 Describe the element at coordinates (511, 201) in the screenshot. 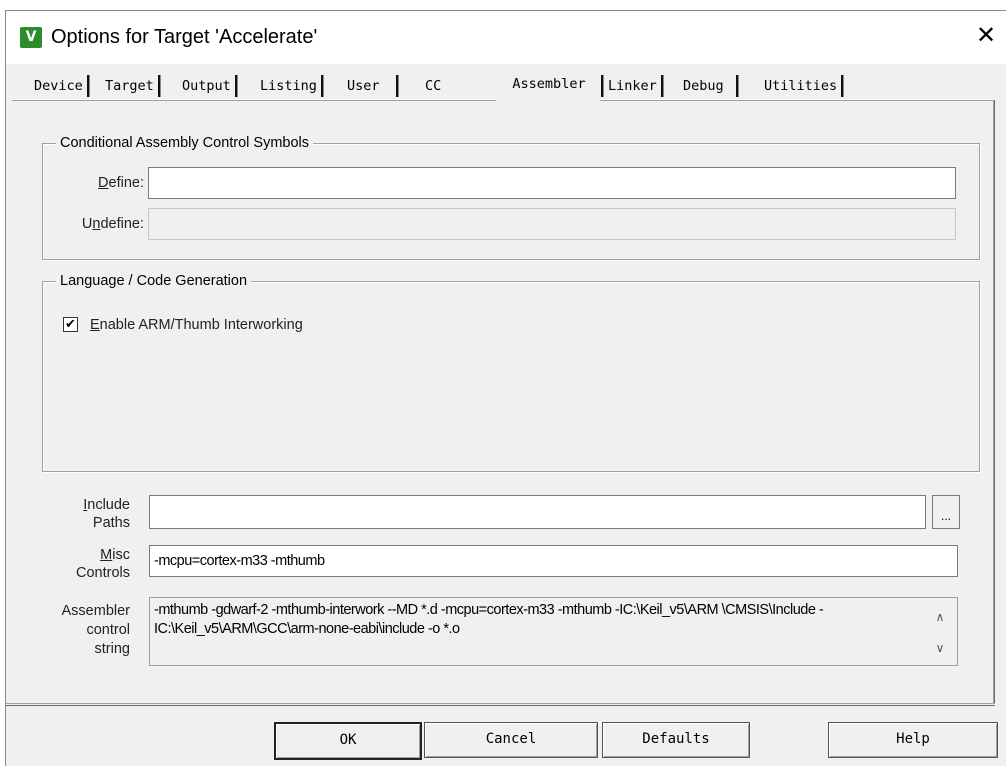

I see `conditional-assembly-group` at that location.